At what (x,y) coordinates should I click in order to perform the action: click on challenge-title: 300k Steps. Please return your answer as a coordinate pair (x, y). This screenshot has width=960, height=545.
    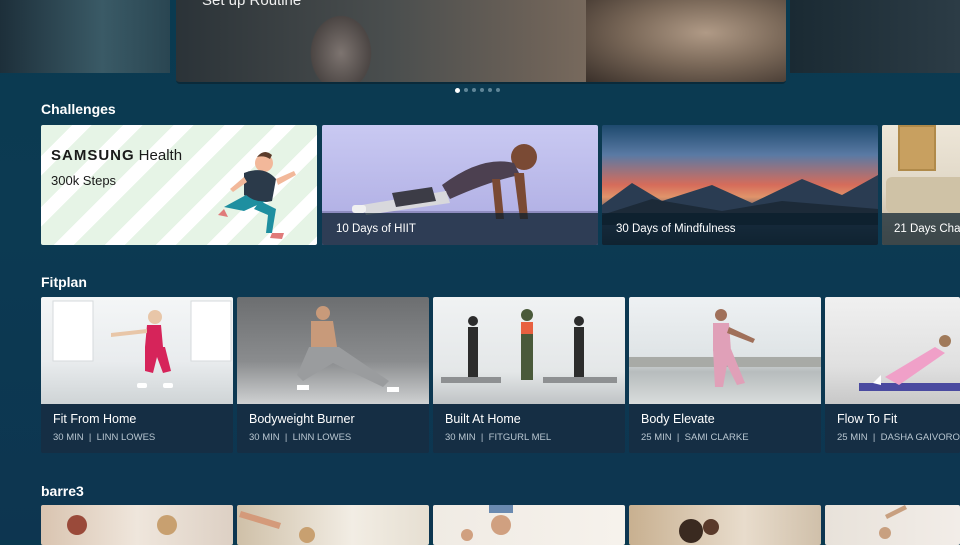
    Looking at the image, I should click on (84, 180).